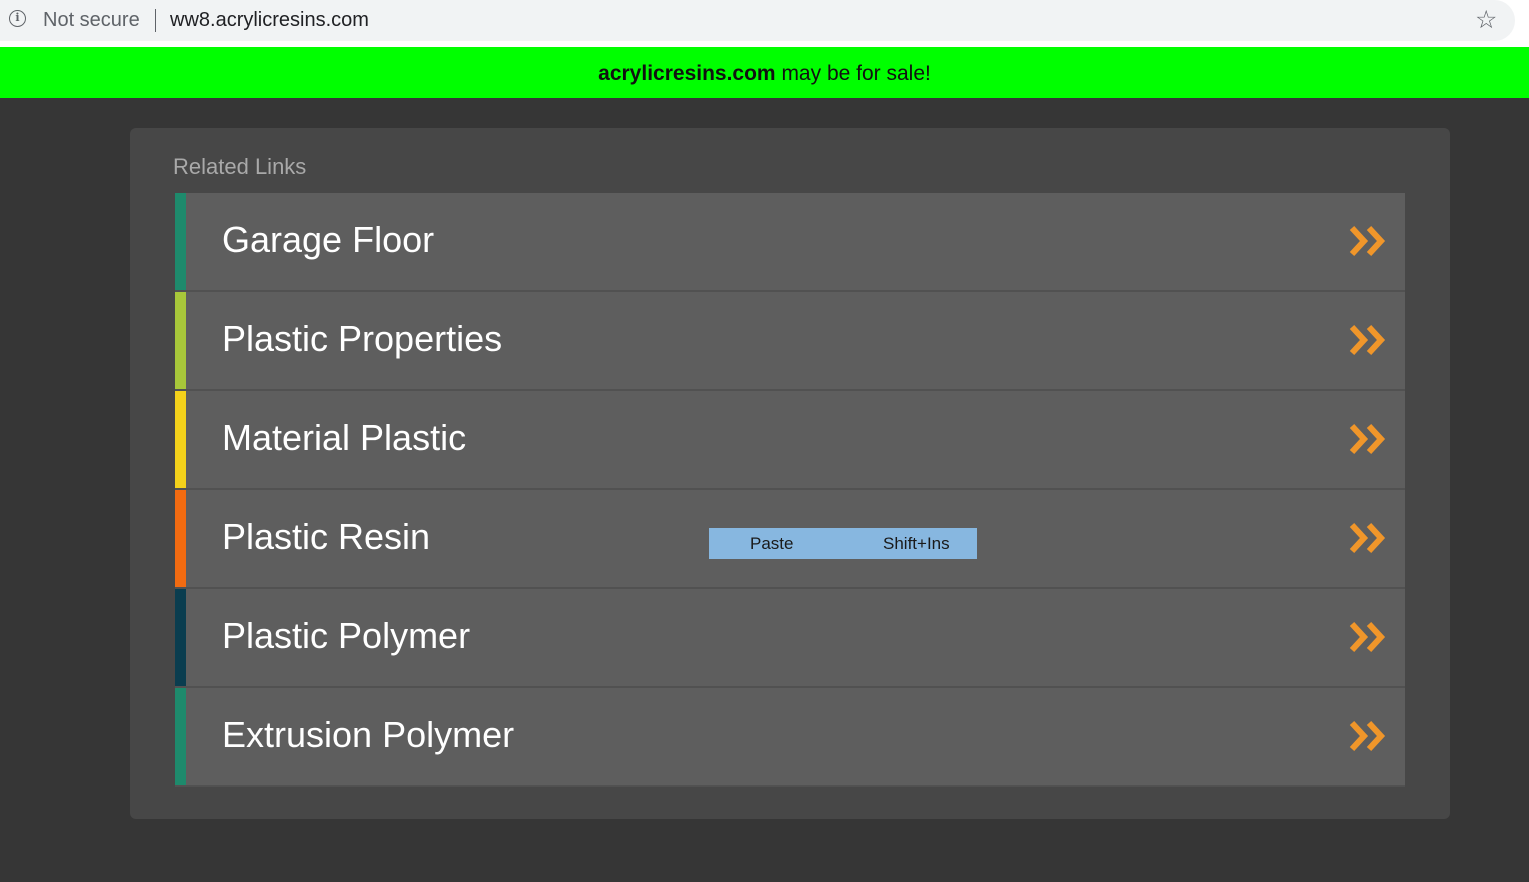 This screenshot has height=882, width=1529. What do you see at coordinates (17, 18) in the screenshot?
I see `info-icon: i` at bounding box center [17, 18].